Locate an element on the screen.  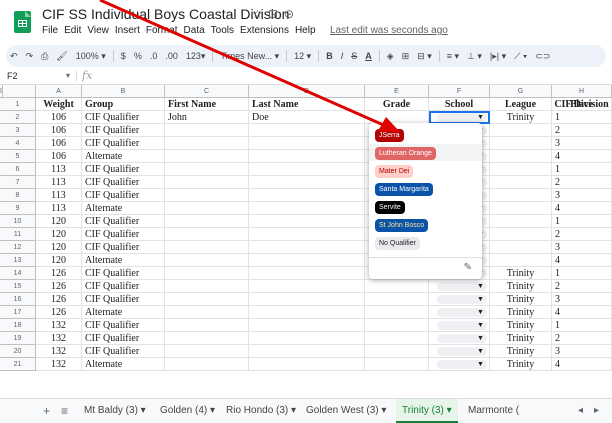
row-number: 15 is located at coordinates (18, 286).